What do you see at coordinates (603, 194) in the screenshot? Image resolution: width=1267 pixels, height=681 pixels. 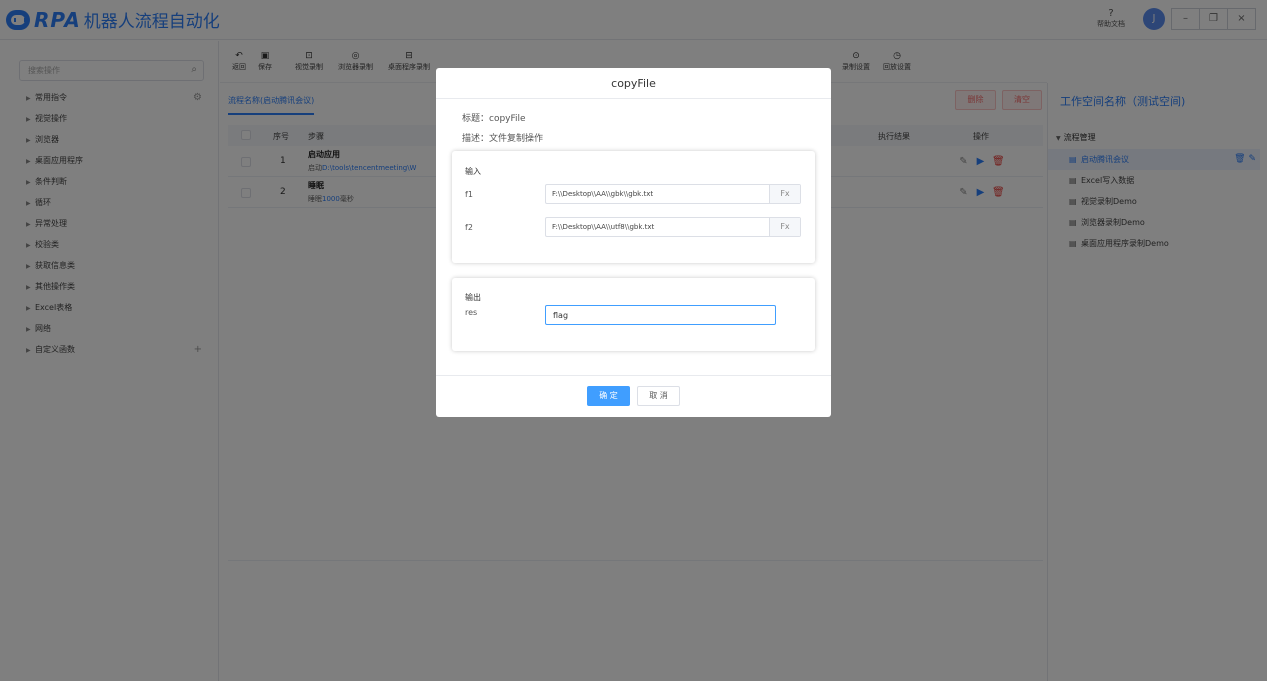 I see `param-value: F:\\Desktop\\AA\\gbk\\gbk.txt` at bounding box center [603, 194].